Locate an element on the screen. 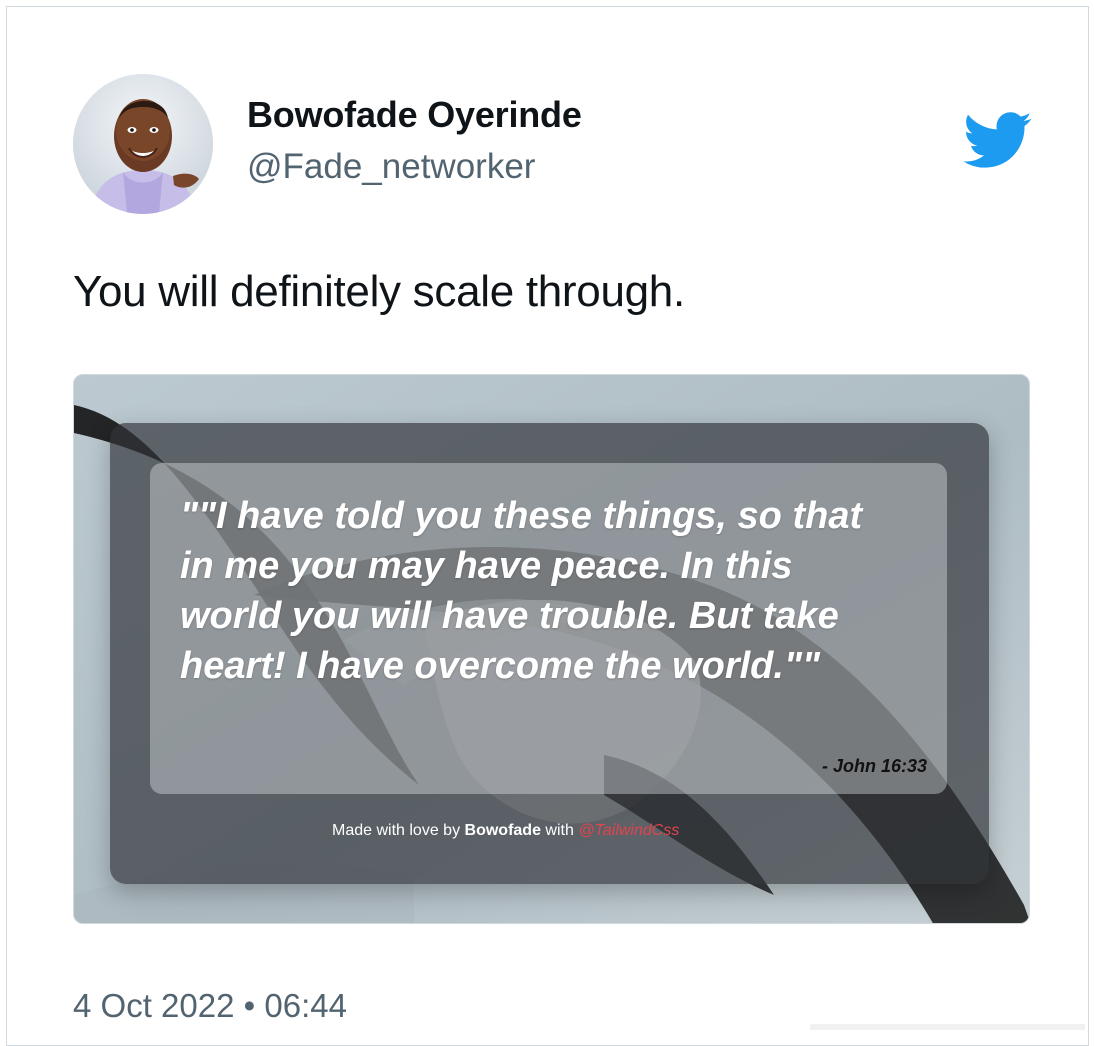 Image resolution: width=1094 pixels, height=1046 pixels. tweet-text: You will definitely scale through. is located at coordinates (379, 291).